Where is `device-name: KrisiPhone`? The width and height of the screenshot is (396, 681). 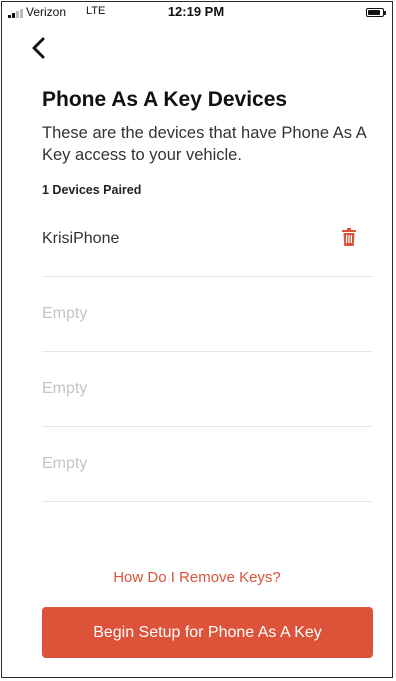 device-name: KrisiPhone is located at coordinates (81, 238).